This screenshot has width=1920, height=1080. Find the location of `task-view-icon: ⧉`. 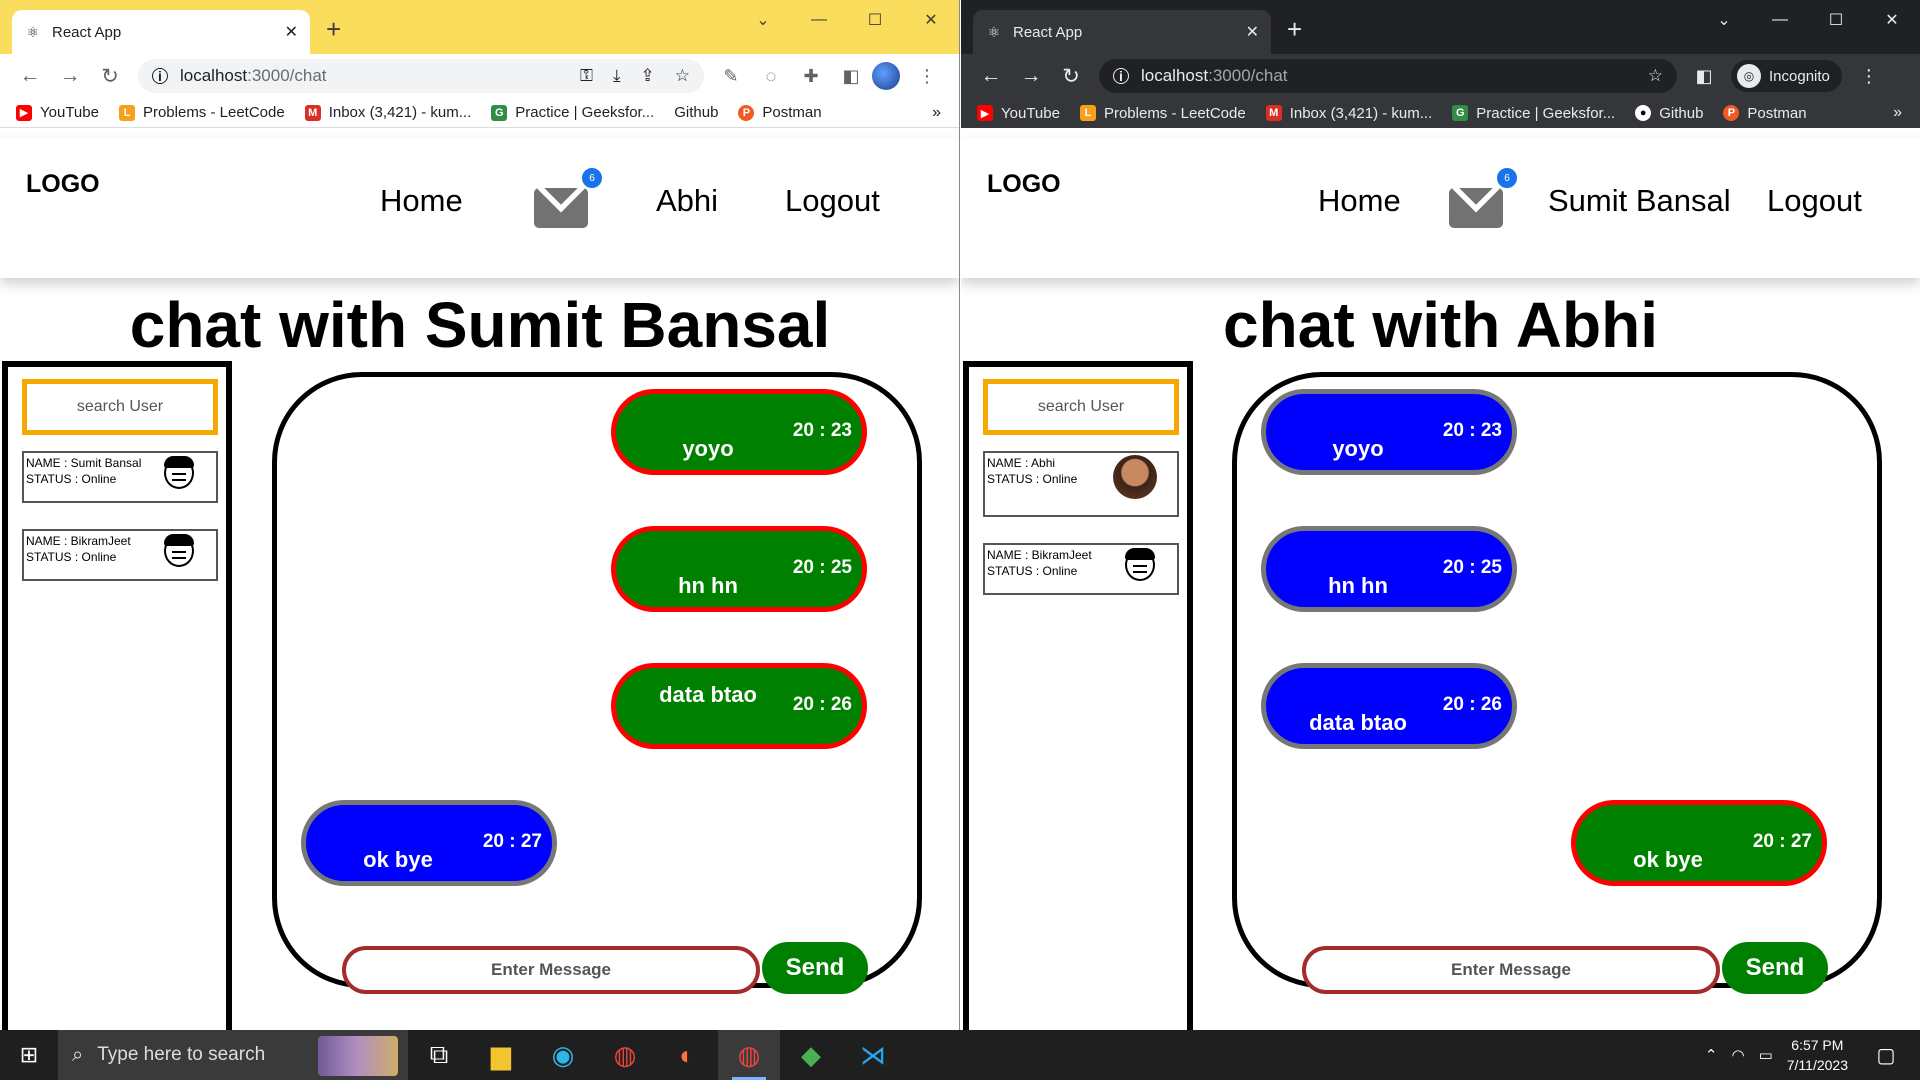

task-view-icon: ⧉ is located at coordinates (439, 1055).